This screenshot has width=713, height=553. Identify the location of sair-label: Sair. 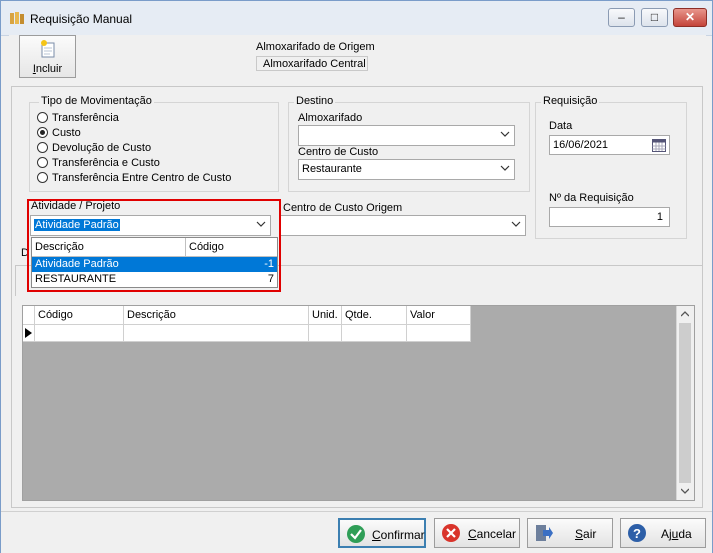
(586, 534).